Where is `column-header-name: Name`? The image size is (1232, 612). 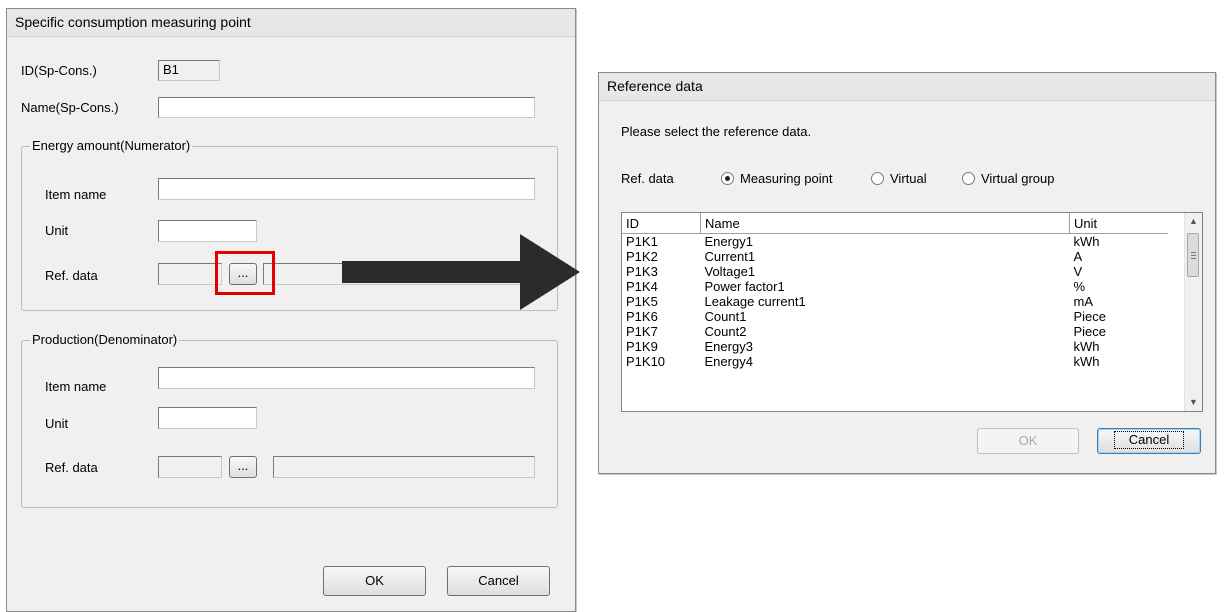
column-header-name: Name is located at coordinates (885, 223).